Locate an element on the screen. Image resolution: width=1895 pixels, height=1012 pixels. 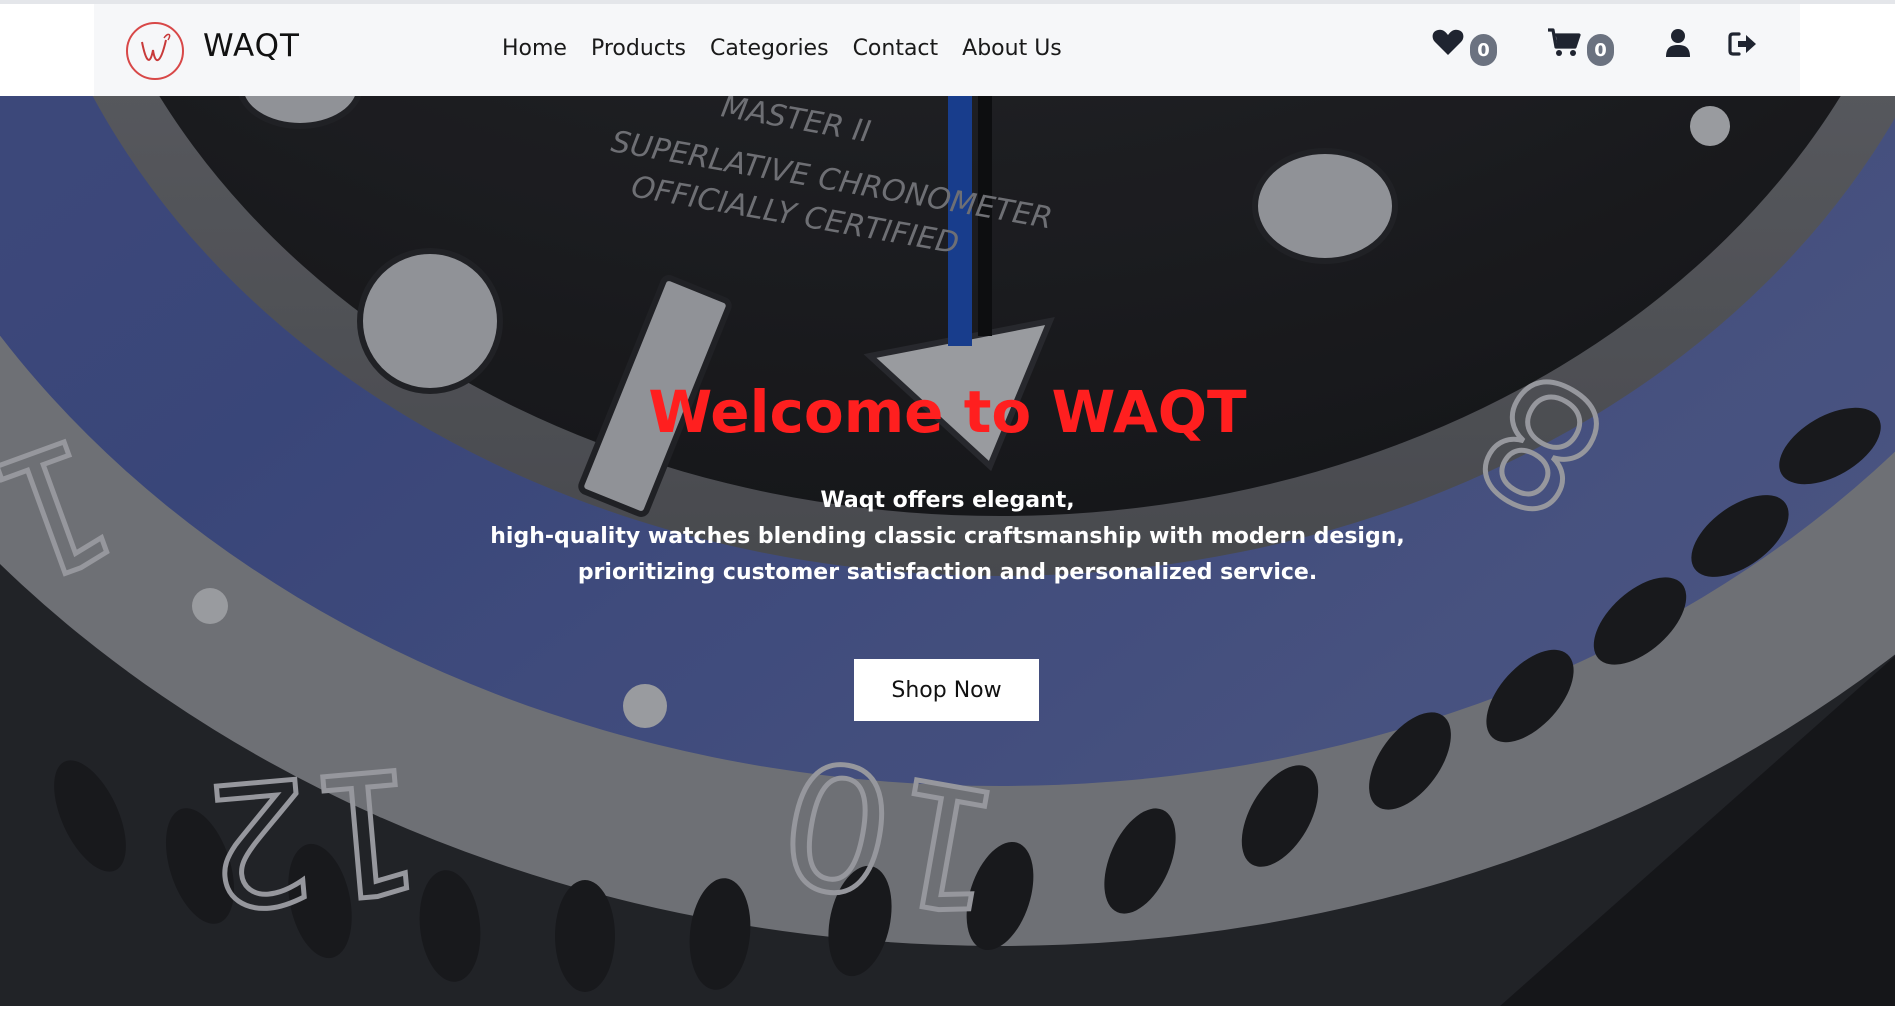
wishlist-count-badge: 0 is located at coordinates (1483, 50).